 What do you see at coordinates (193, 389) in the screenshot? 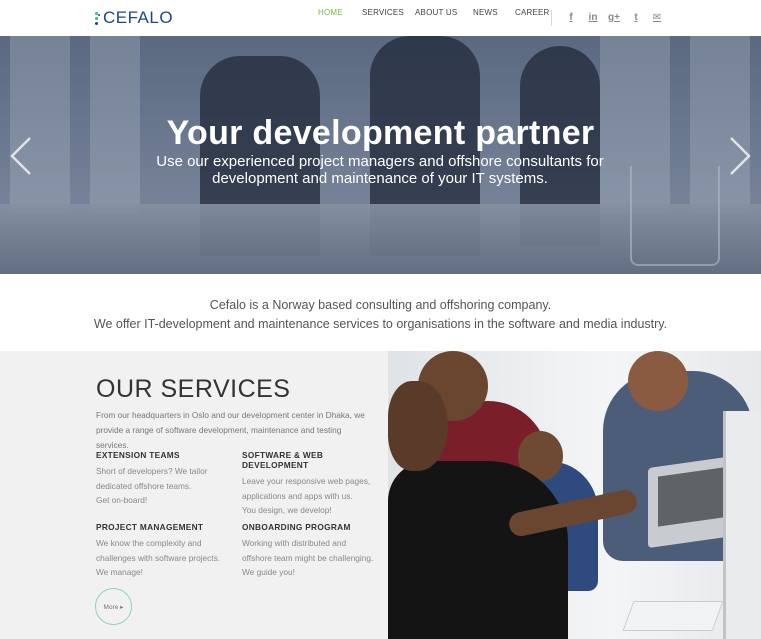
I see `services-title: OUR SERVICES` at bounding box center [193, 389].